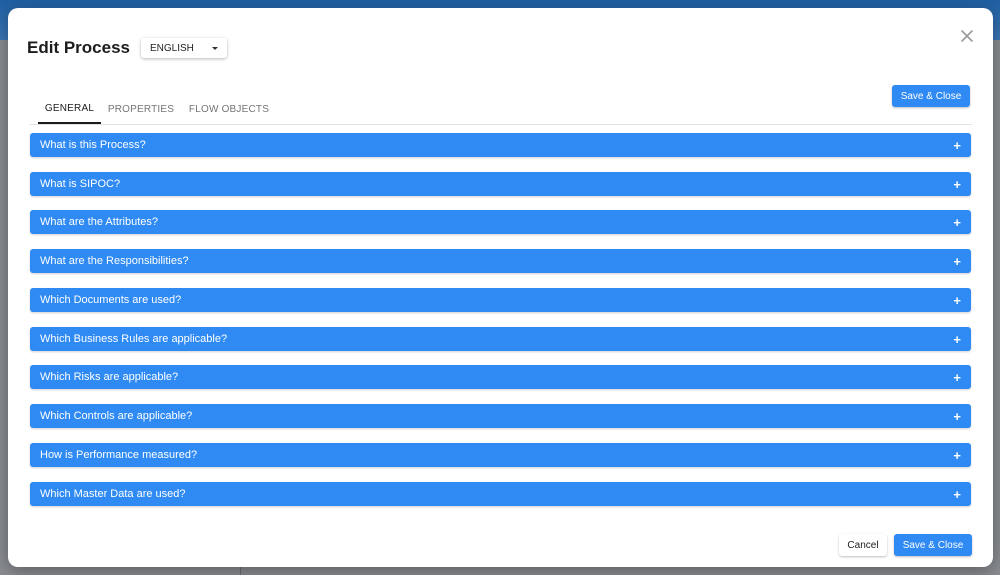 This screenshot has width=1000, height=575. Describe the element at coordinates (80, 184) in the screenshot. I see `accordion-label: What is SIPOC?` at that location.